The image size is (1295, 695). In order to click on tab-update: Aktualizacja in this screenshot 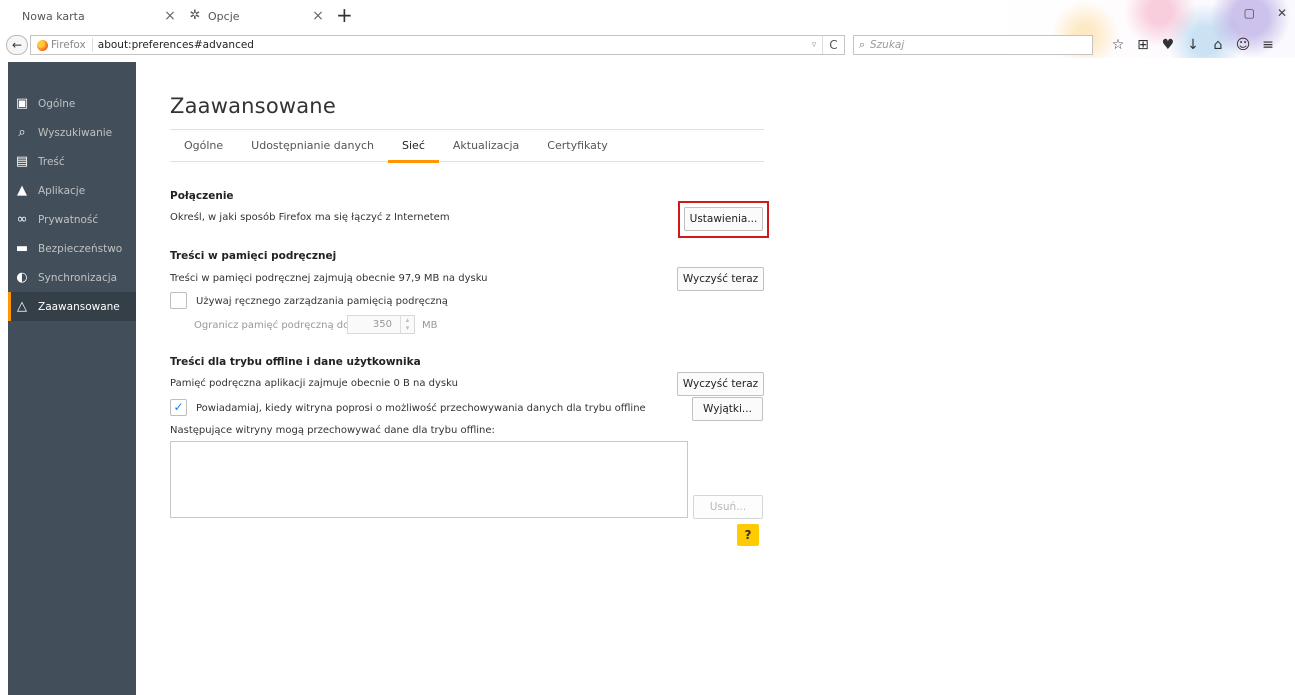, I will do `click(486, 146)`.